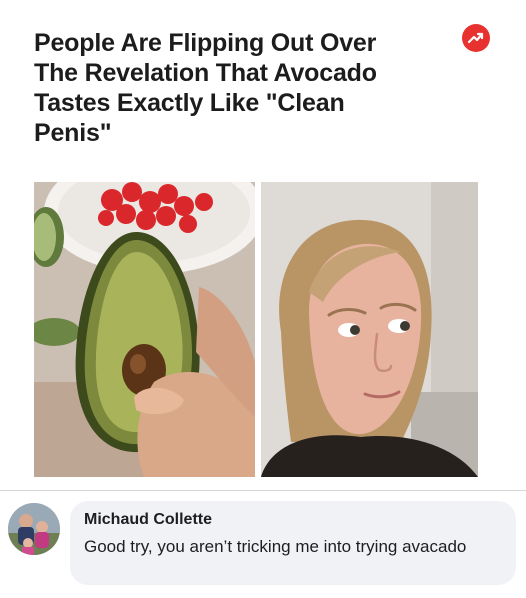 This screenshot has width=526, height=598. What do you see at coordinates (34, 529) in the screenshot?
I see `avatar` at bounding box center [34, 529].